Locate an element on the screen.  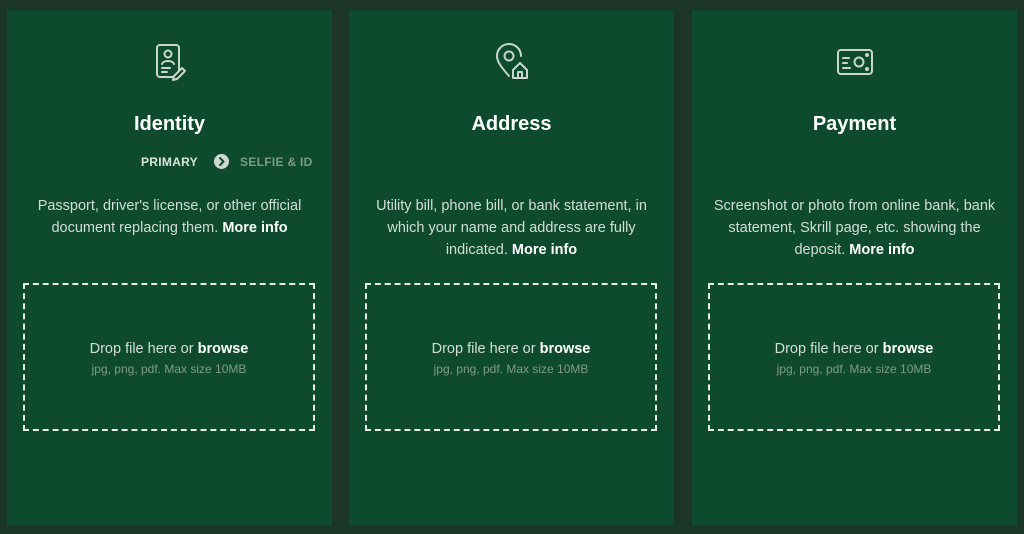
document-steps: PRIMARY SELFIE & ID is located at coordinates (169, 163).